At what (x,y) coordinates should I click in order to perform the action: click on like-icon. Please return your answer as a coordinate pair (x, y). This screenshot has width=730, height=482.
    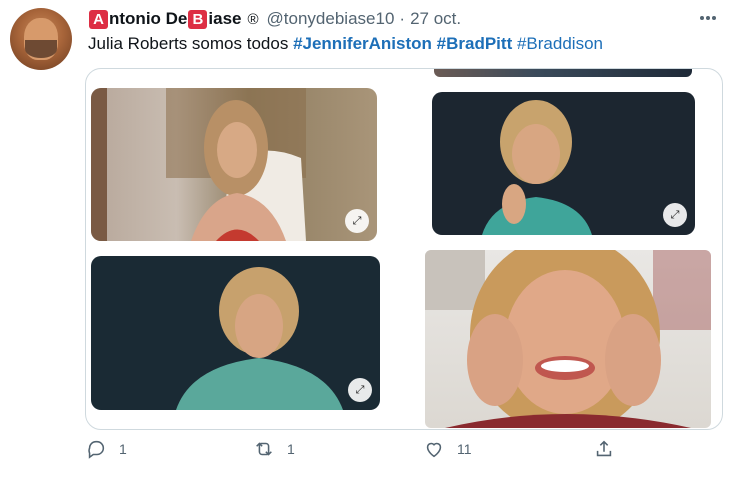
    Looking at the image, I should click on (434, 450).